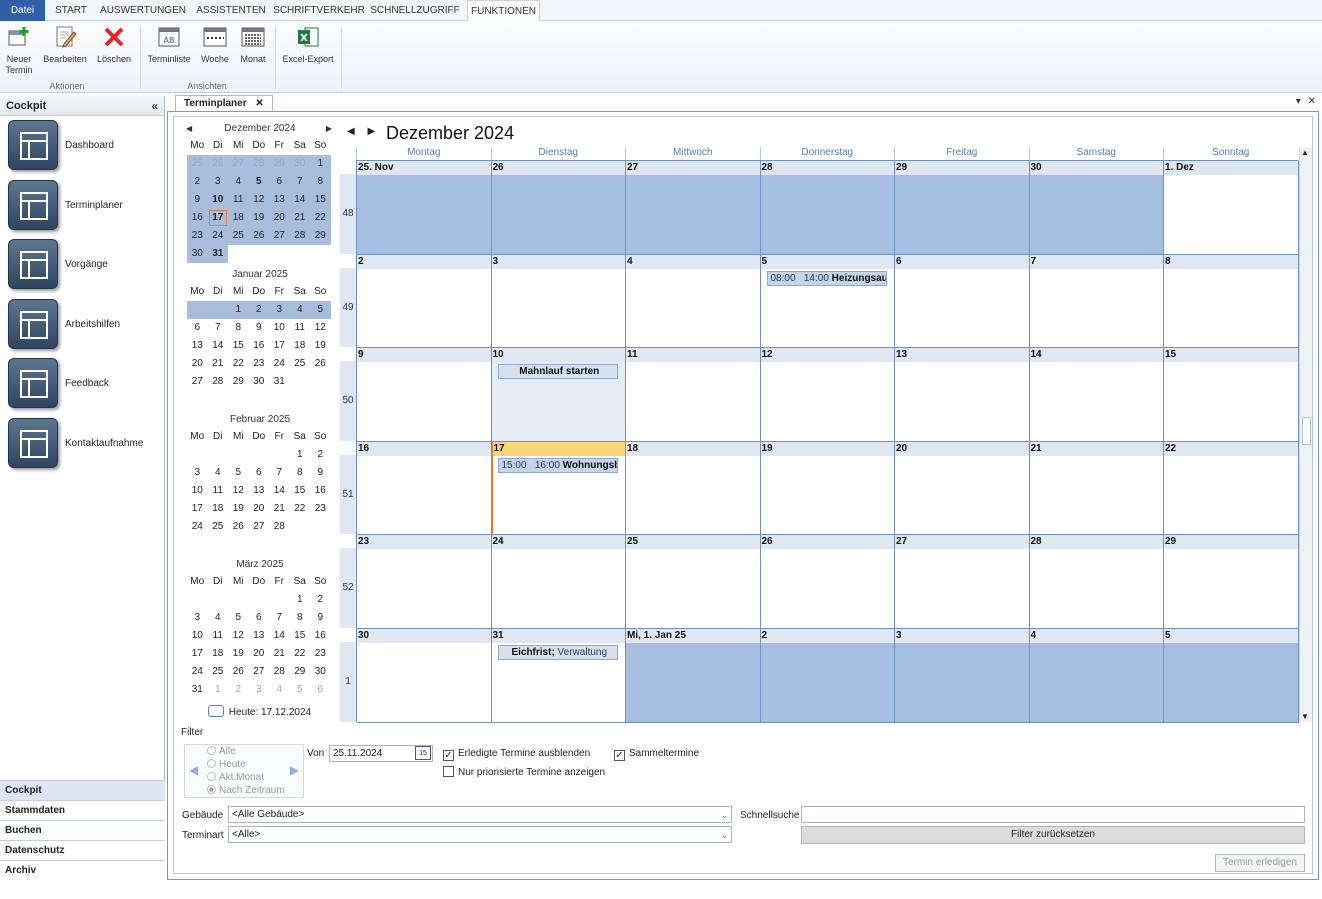 Image resolution: width=1322 pixels, height=899 pixels. I want to click on day-cell: 8, so click(1231, 301).